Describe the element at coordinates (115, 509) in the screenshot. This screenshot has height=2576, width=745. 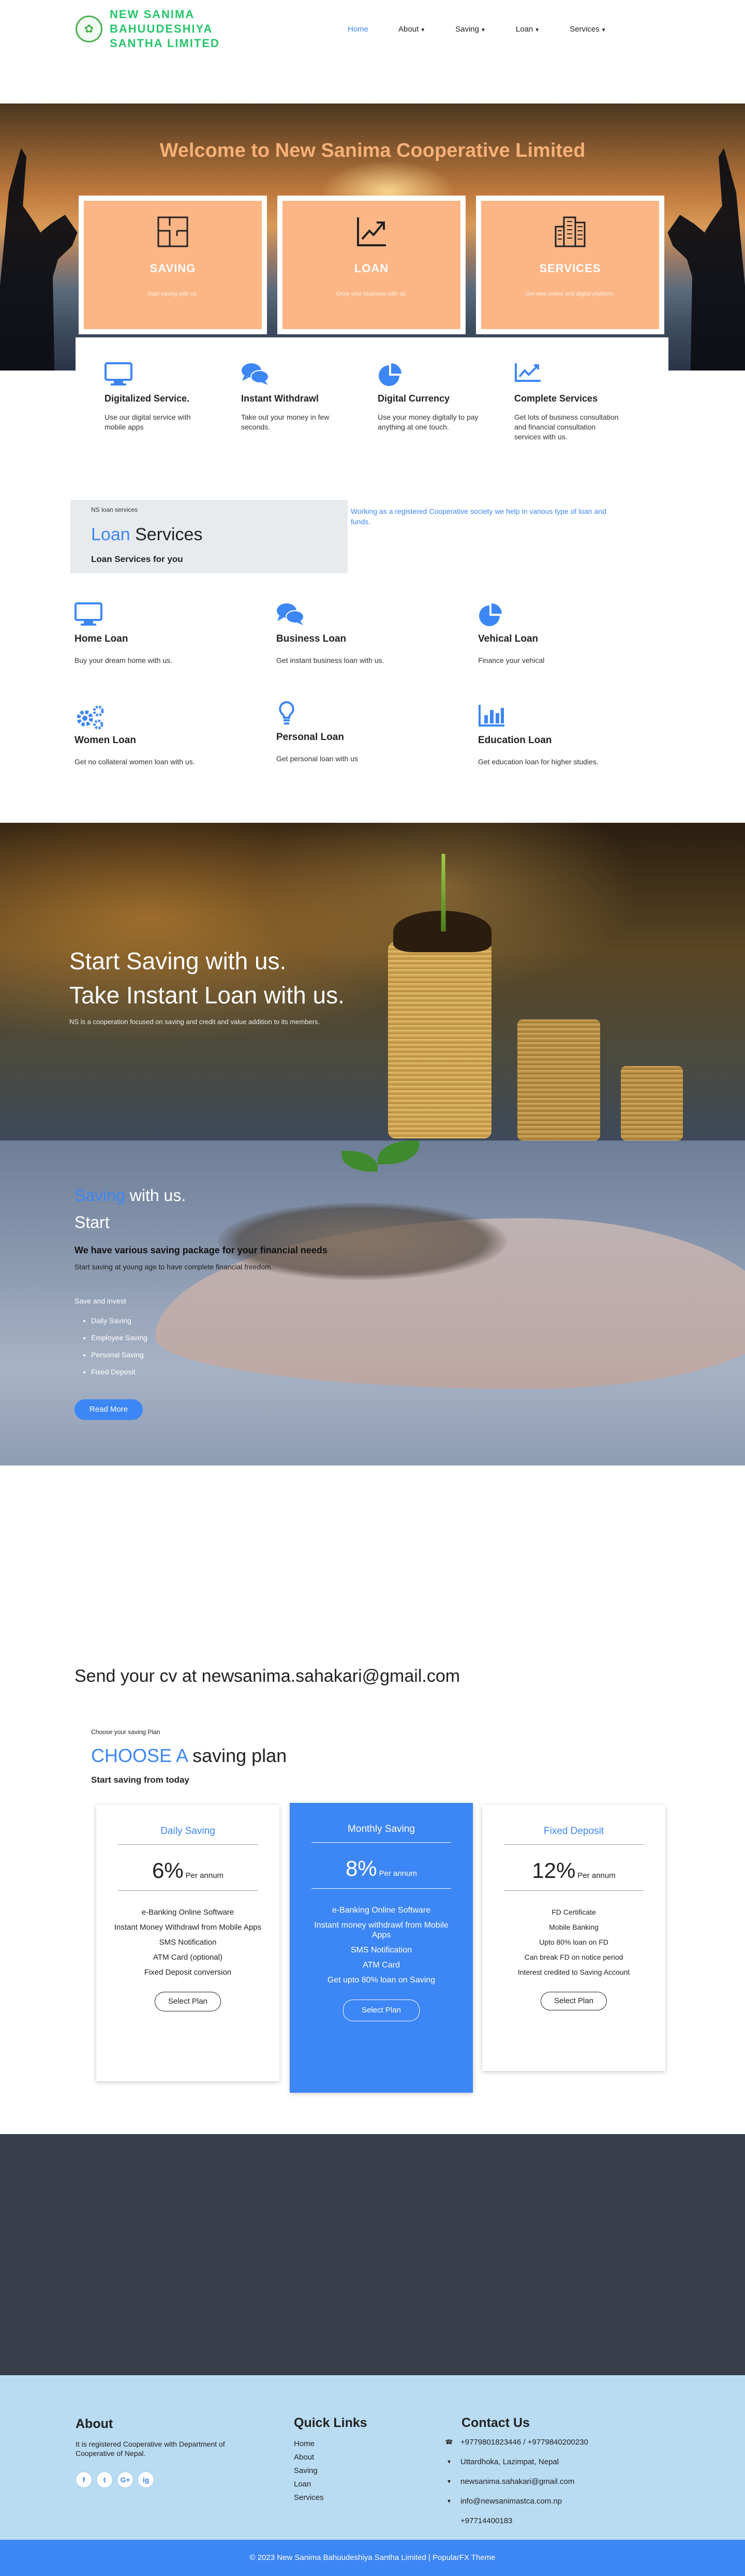
I see `loan-eyebrow: NS loan services` at that location.